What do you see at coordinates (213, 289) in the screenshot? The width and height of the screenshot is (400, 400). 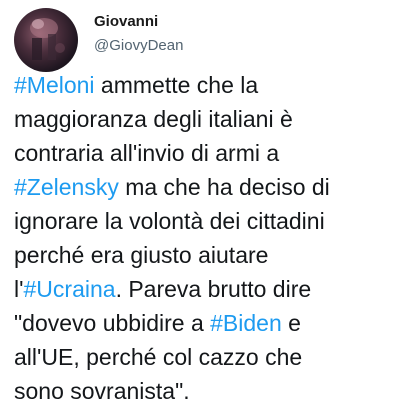 I see `tweet-text-segment: . Pareva brutto dire` at bounding box center [213, 289].